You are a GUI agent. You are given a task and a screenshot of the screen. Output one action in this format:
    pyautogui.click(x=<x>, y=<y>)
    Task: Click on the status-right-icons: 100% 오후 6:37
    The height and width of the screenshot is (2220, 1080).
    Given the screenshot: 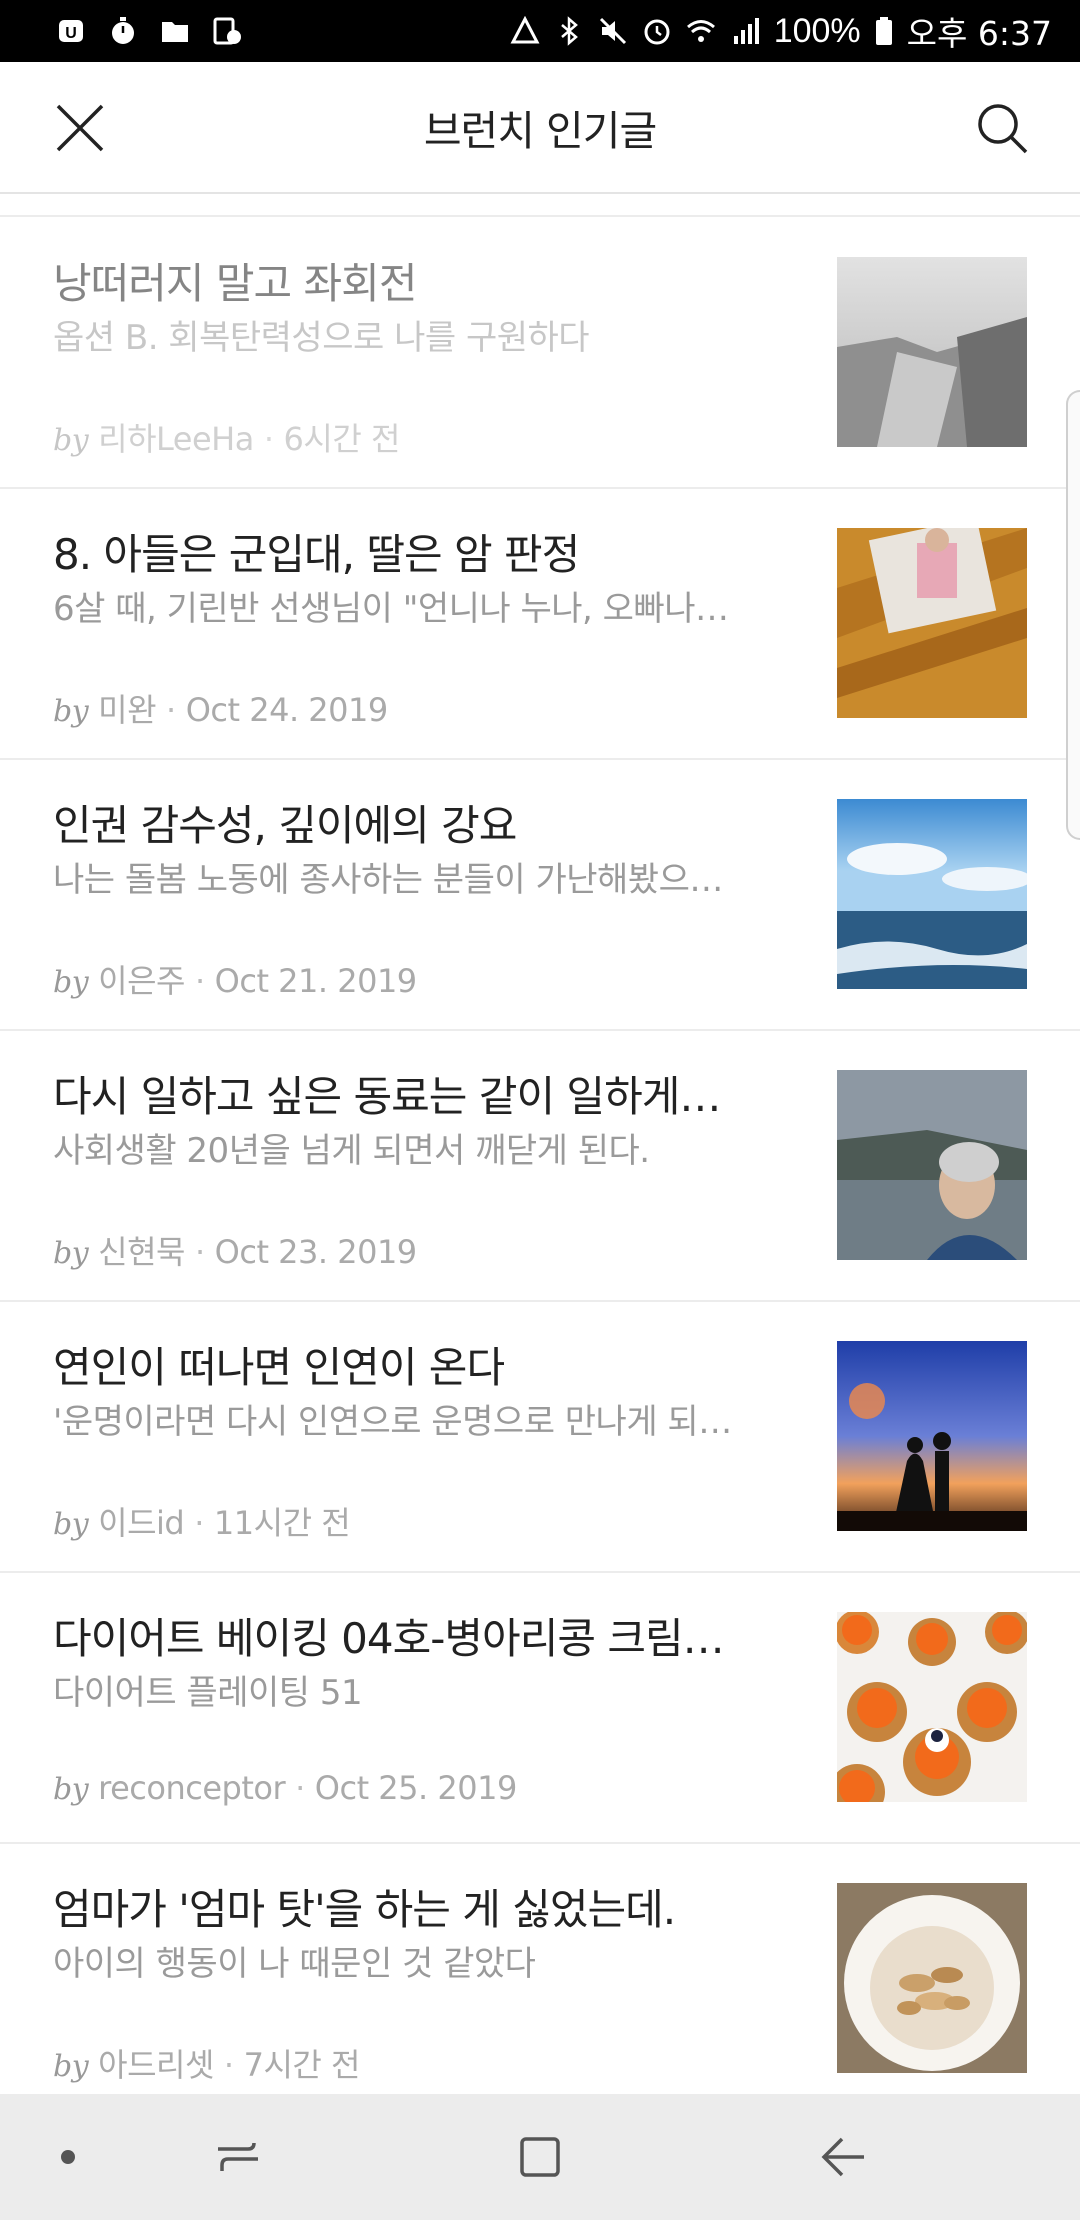 What is the action you would take?
    pyautogui.click(x=781, y=31)
    